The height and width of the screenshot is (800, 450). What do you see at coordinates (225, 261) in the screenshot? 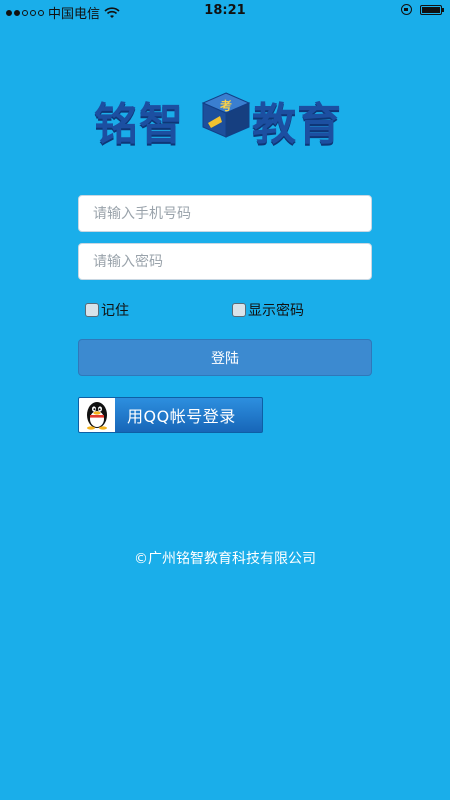
I see `password-input` at bounding box center [225, 261].